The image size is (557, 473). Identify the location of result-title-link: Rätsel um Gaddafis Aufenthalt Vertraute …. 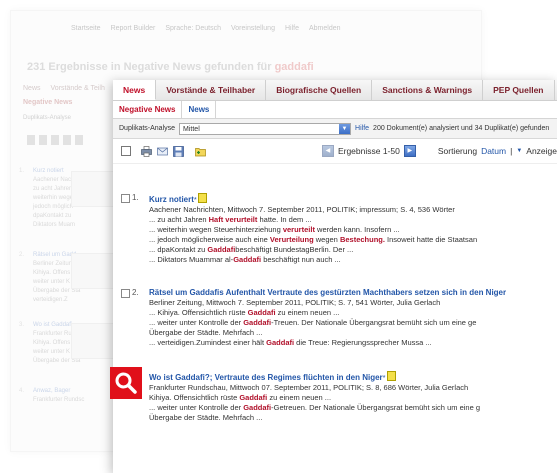
(327, 292).